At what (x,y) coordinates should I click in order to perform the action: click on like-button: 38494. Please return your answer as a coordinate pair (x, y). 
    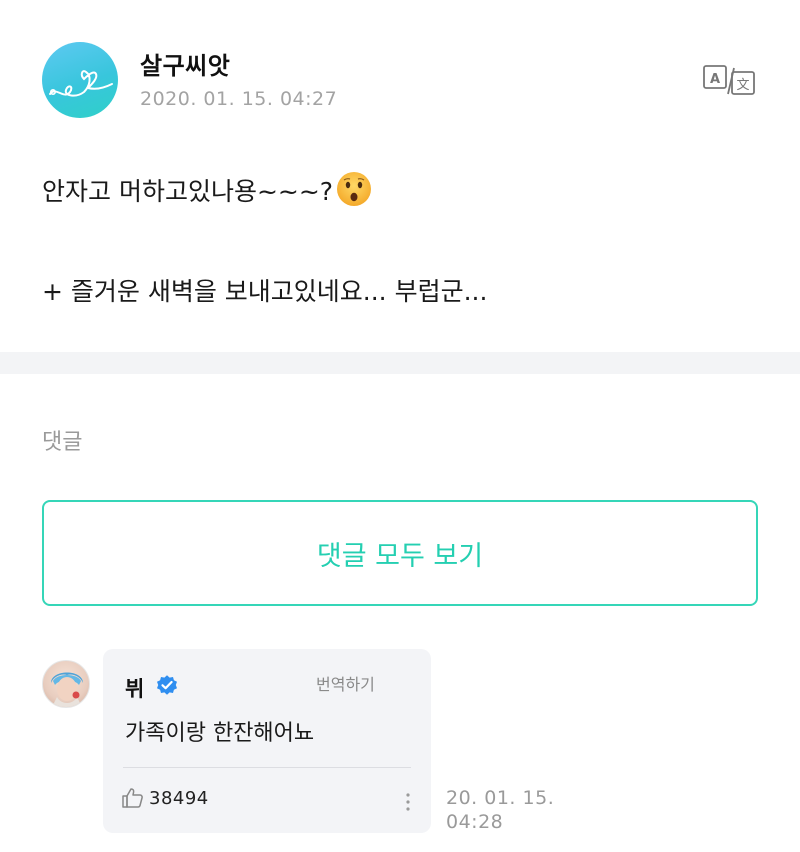
    Looking at the image, I should click on (165, 798).